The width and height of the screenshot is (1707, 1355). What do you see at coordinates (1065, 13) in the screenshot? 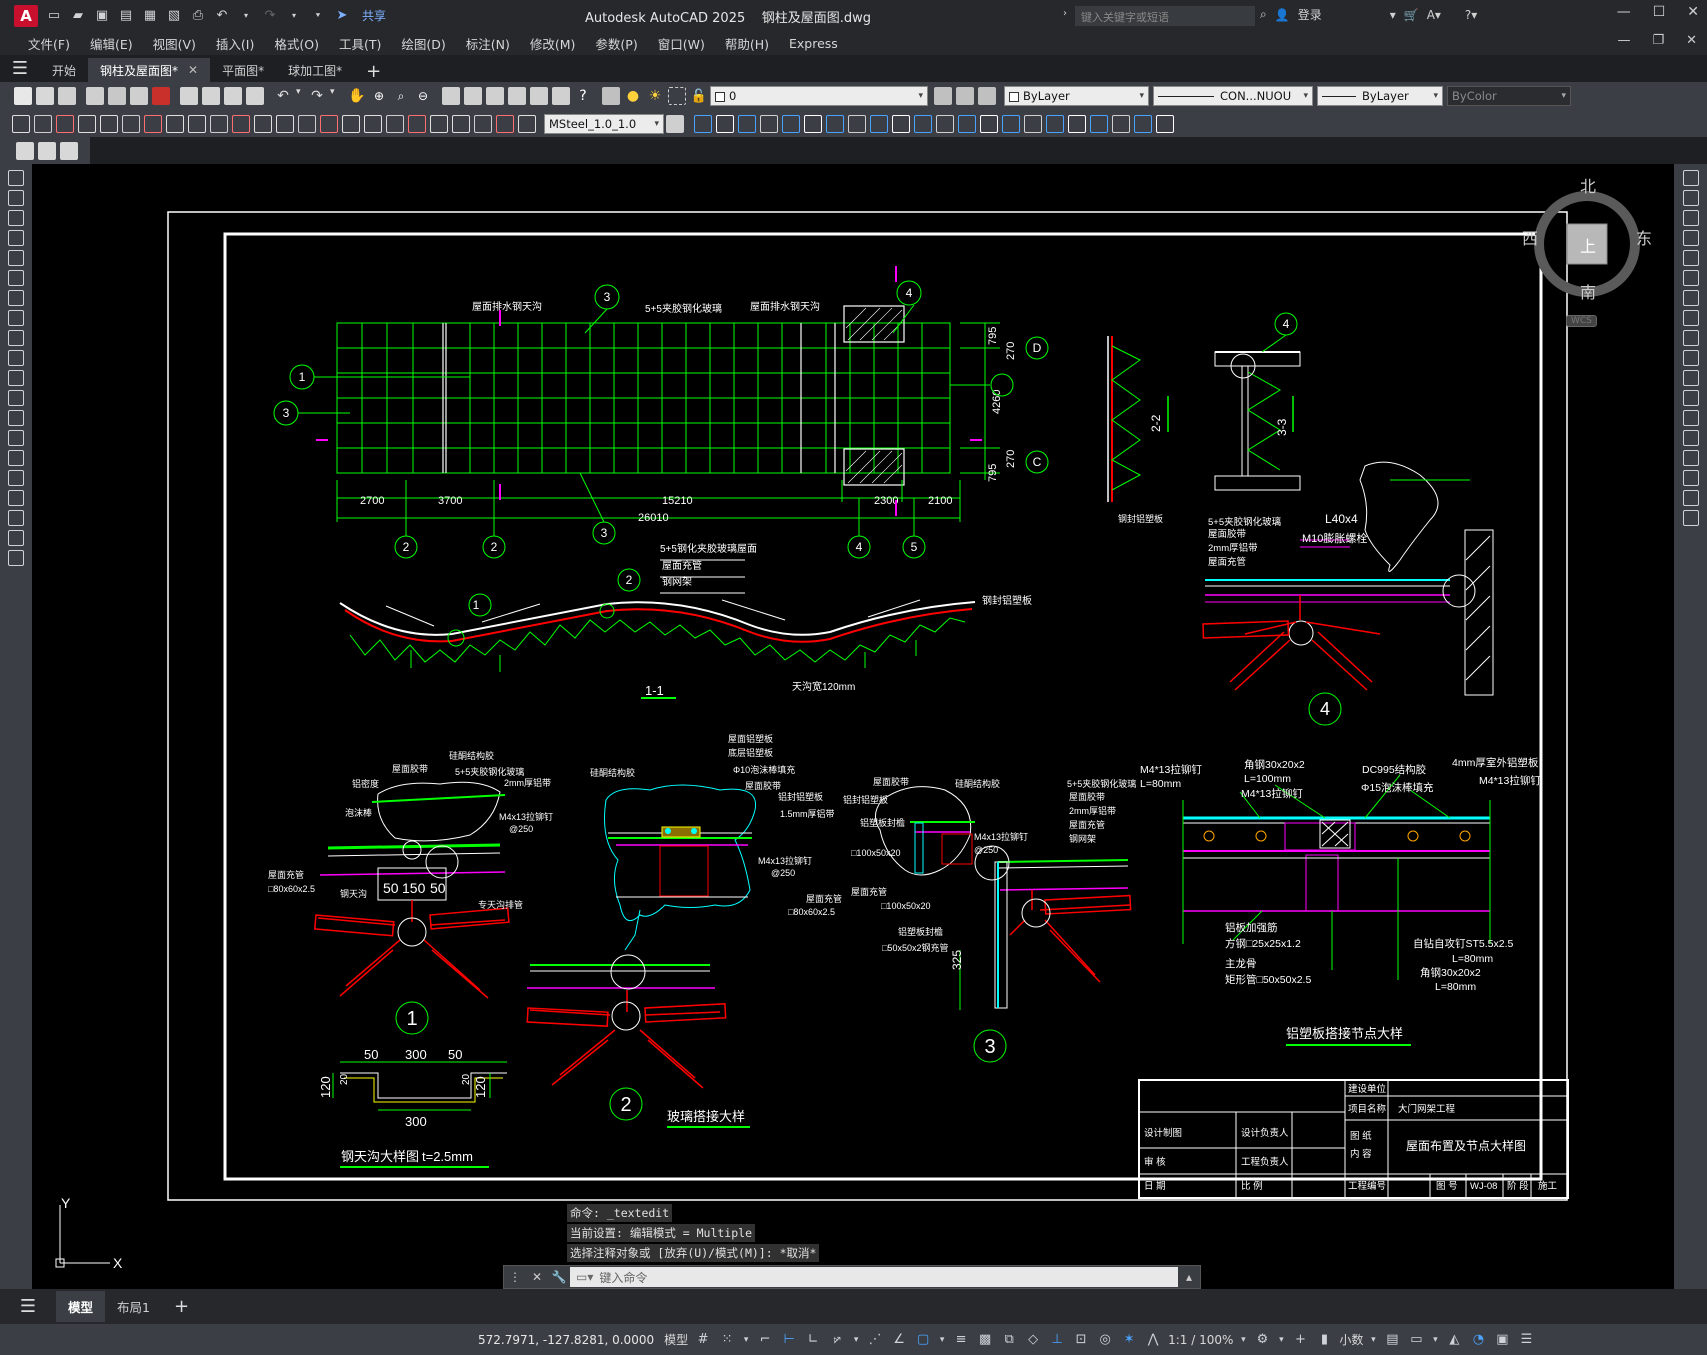
I see `search-expand-icon: ›` at bounding box center [1065, 13].